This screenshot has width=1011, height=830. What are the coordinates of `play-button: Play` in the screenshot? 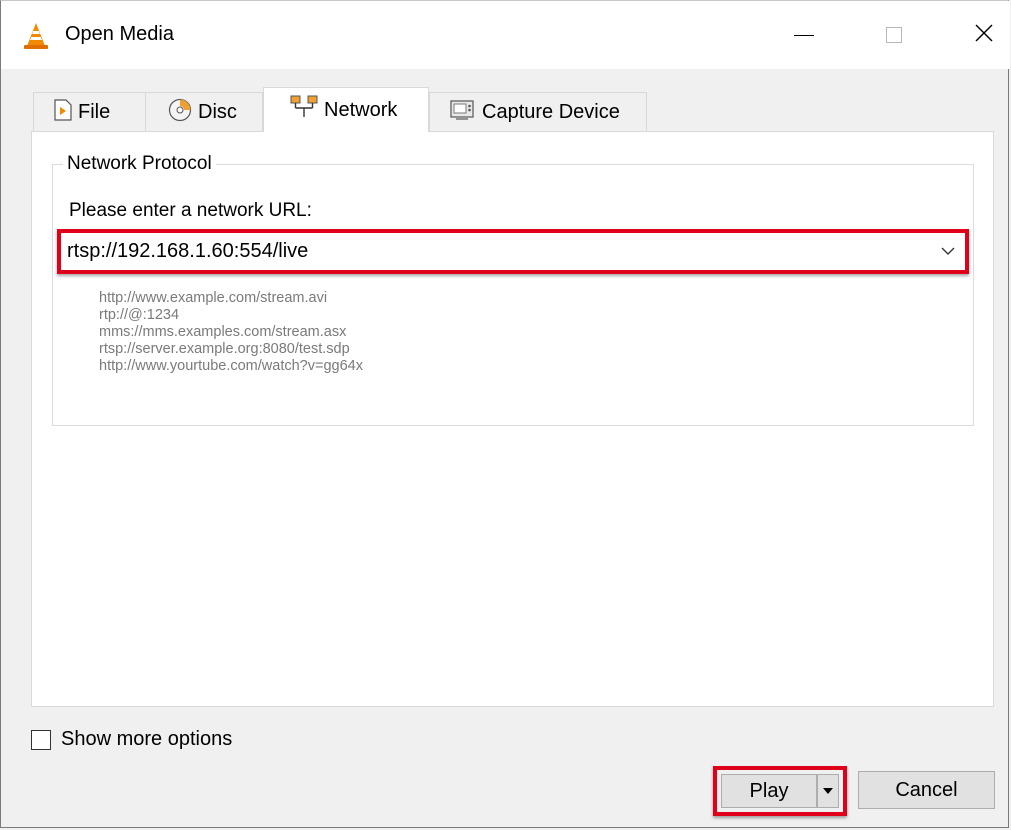 It's located at (769, 791).